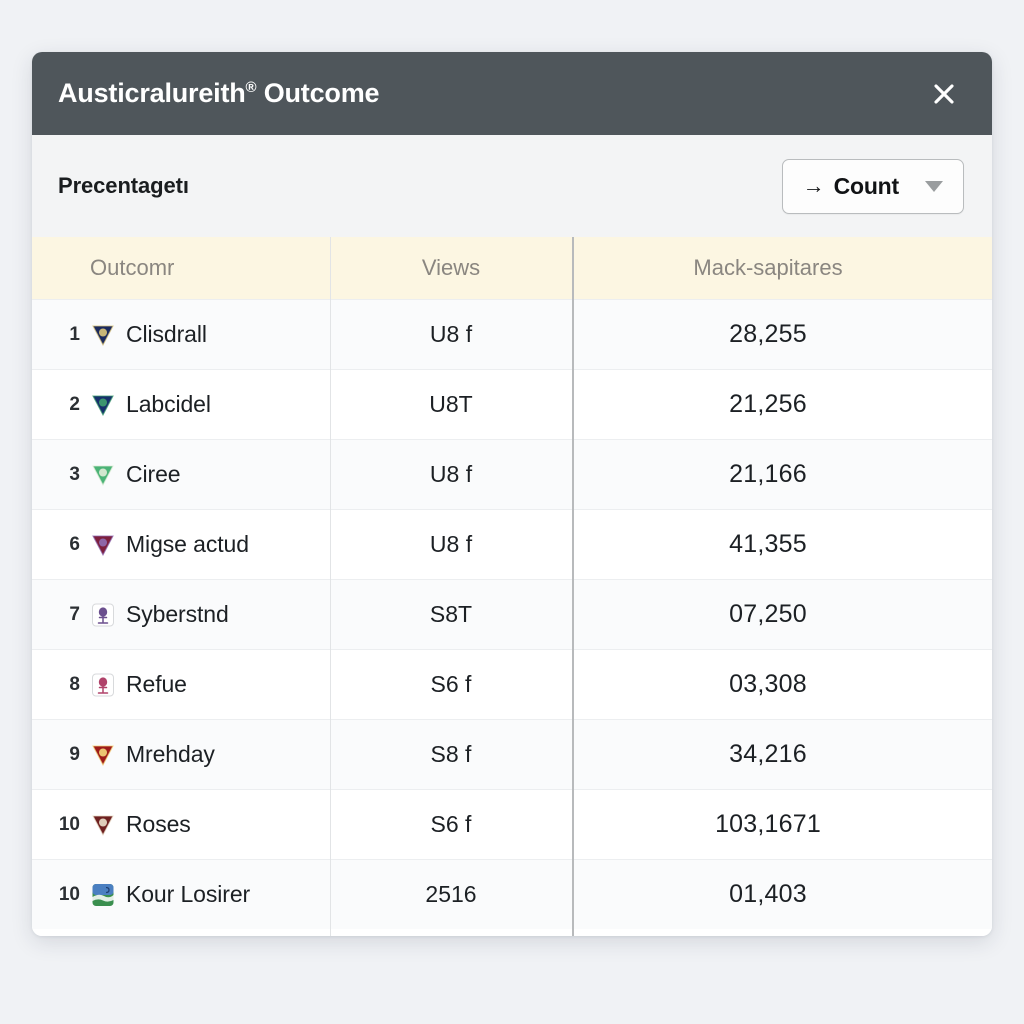 Image resolution: width=1024 pixels, height=1024 pixels. I want to click on row-views-value: 2516, so click(451, 894).